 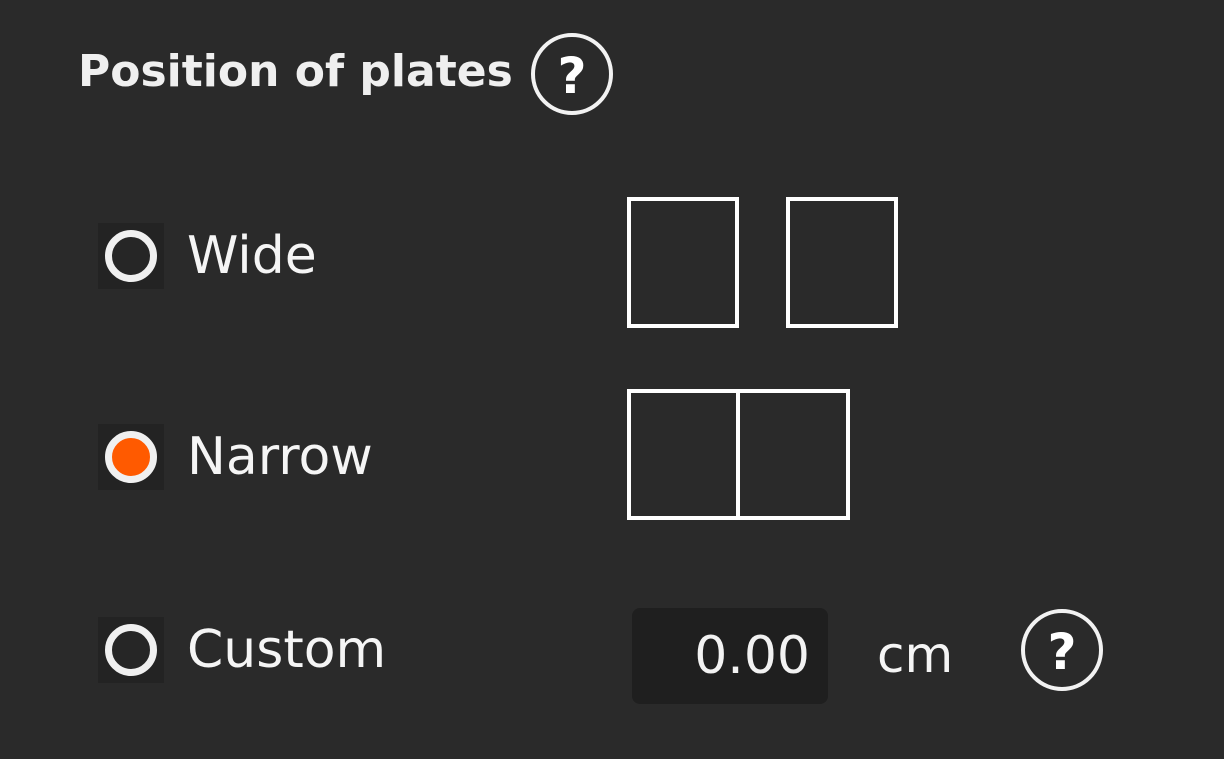 I want to click on option-custom: Custom, so click(x=242, y=650).